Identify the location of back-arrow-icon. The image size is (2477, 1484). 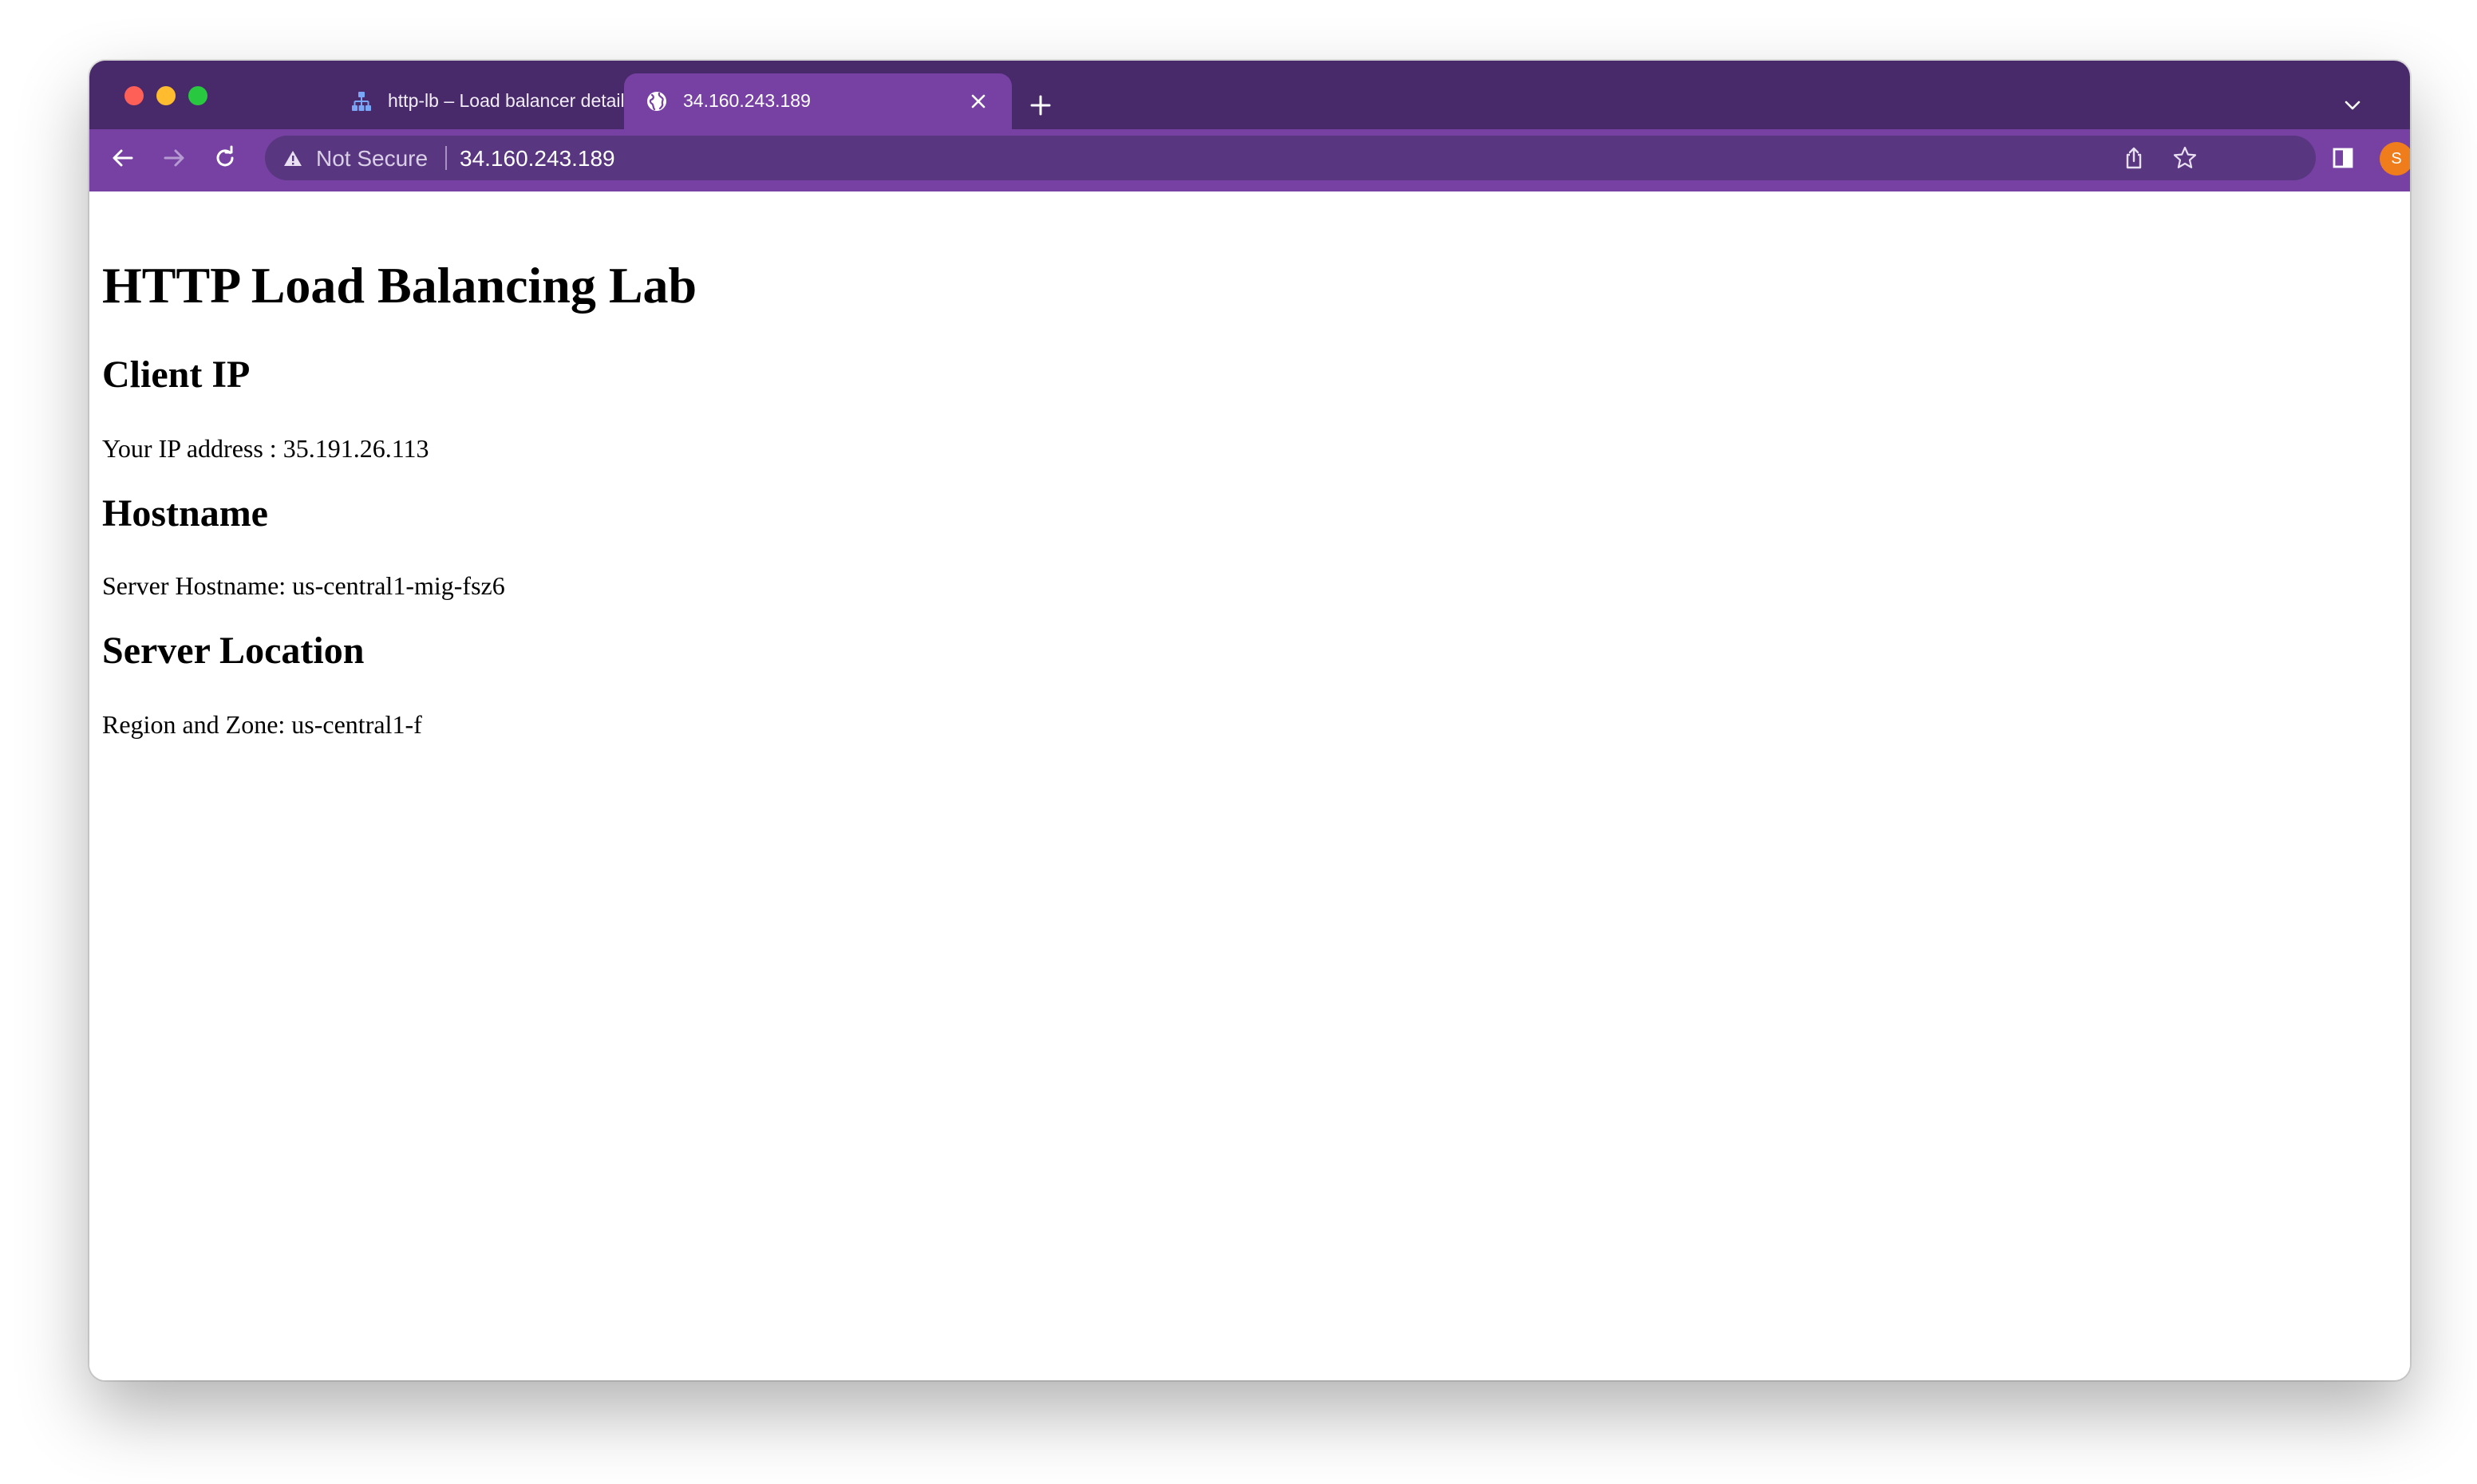
(123, 158).